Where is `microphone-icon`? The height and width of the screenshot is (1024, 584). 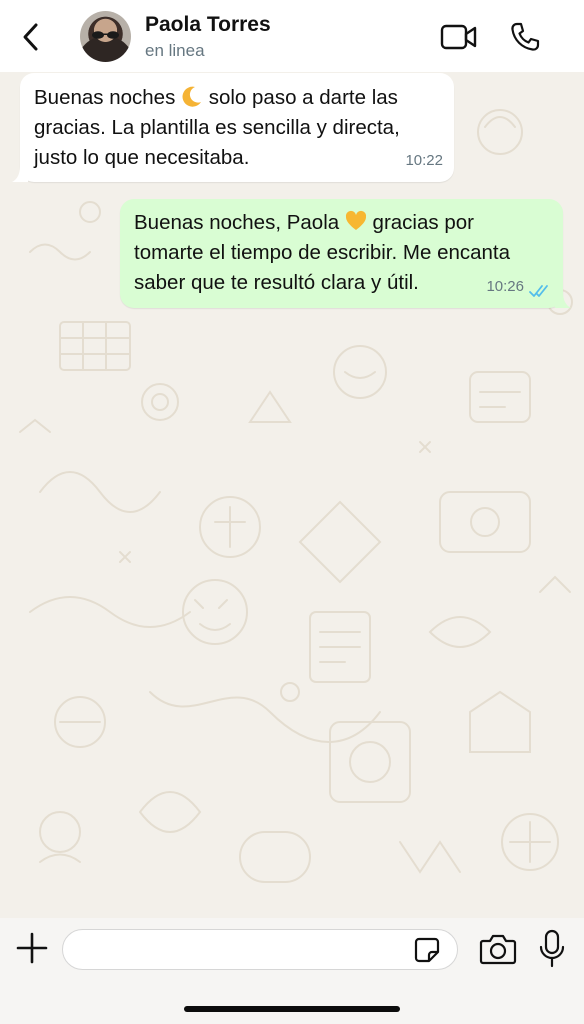 microphone-icon is located at coordinates (552, 948).